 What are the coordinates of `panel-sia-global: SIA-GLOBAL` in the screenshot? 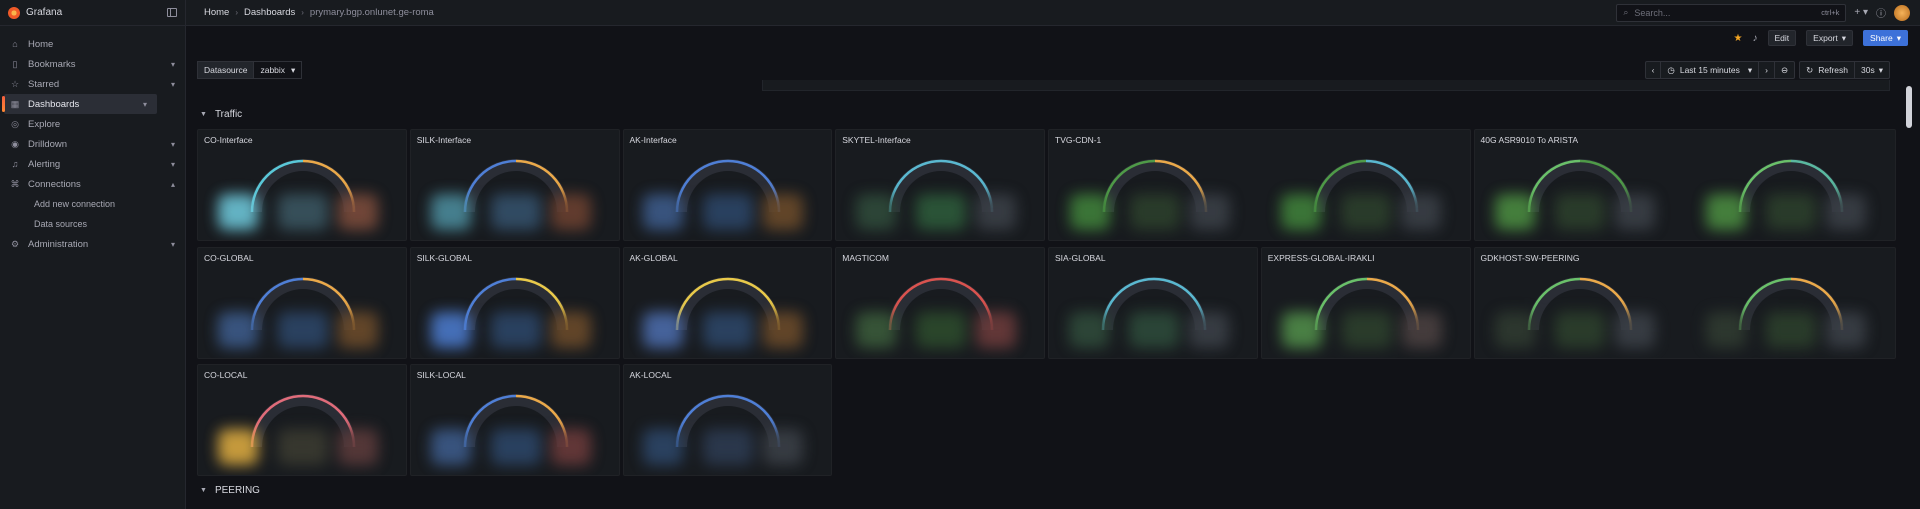 It's located at (1153, 302).